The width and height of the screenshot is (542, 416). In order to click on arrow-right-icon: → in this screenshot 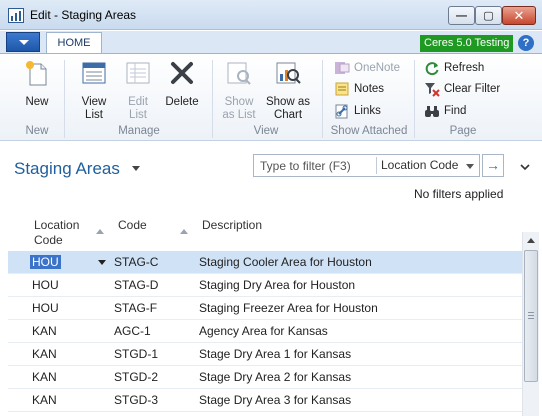, I will do `click(493, 165)`.